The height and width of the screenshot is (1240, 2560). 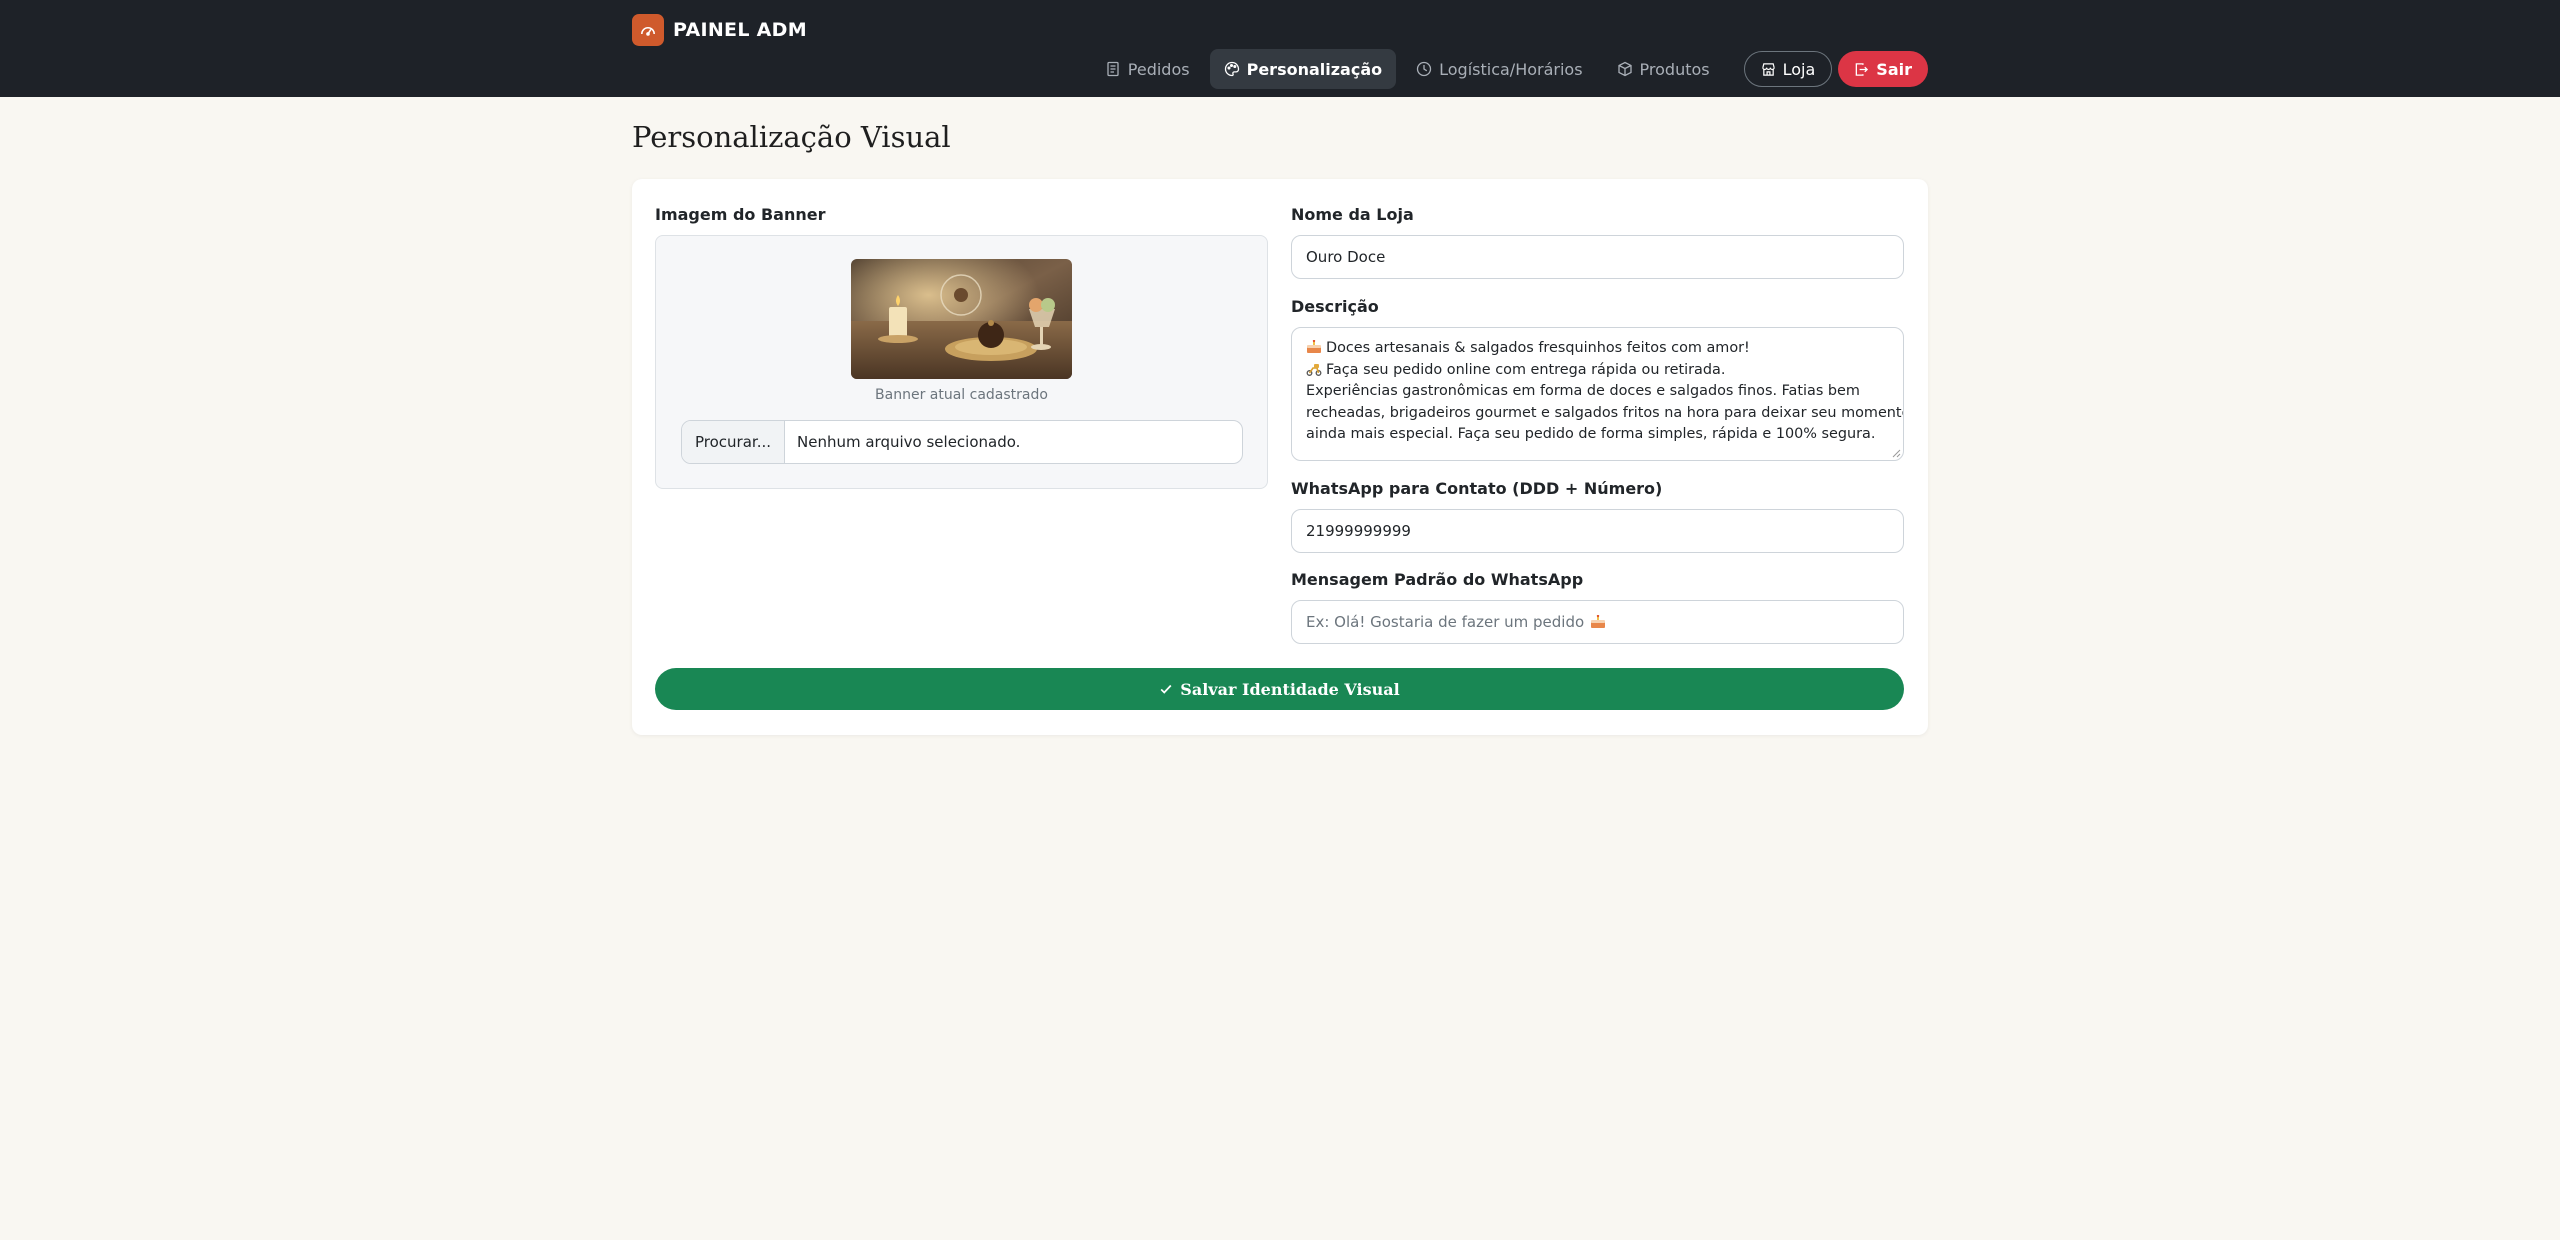 I want to click on clock-icon, so click(x=1424, y=69).